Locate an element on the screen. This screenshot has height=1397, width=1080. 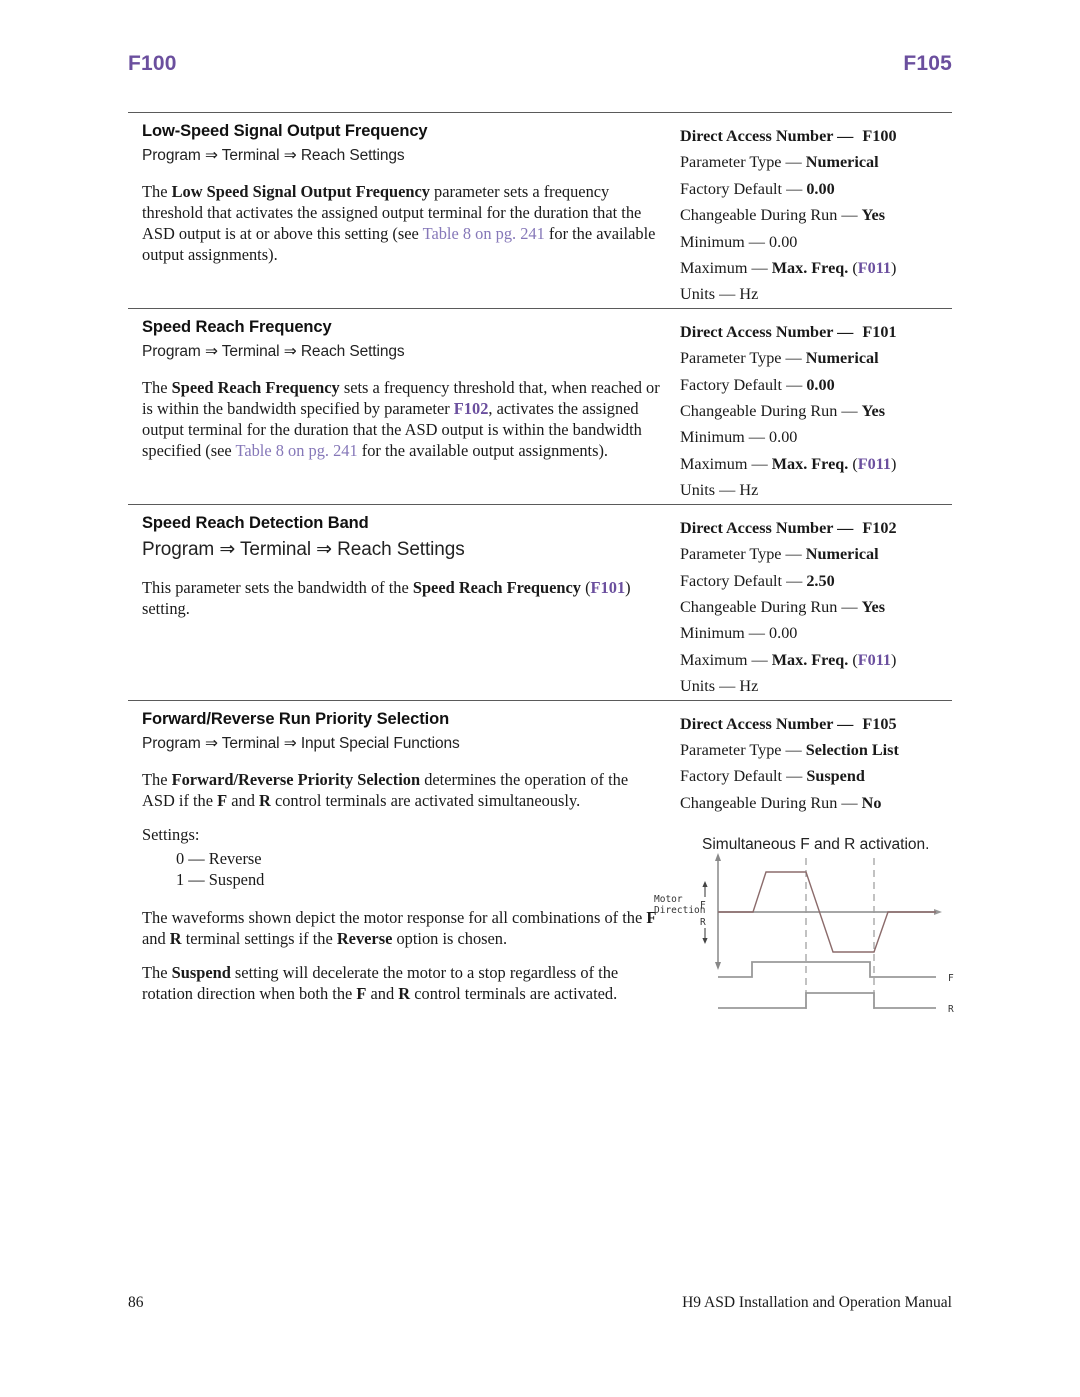
spec-factory-default-value: Suspend is located at coordinates (835, 776).